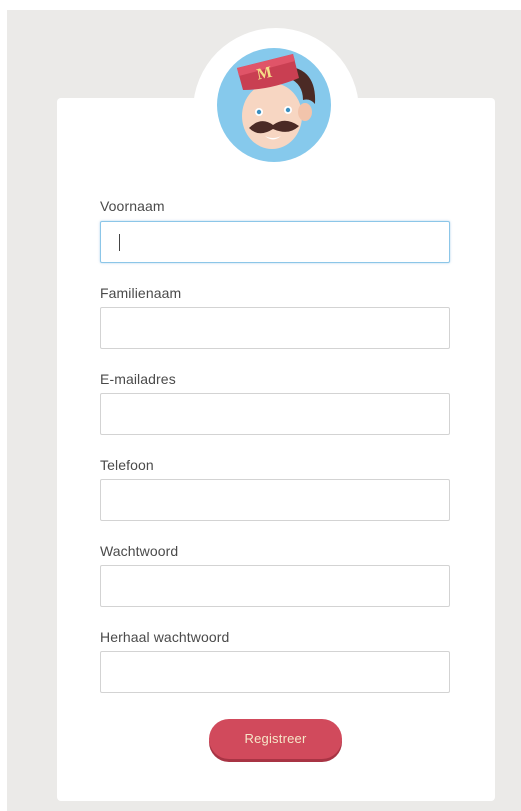 The height and width of the screenshot is (811, 521). What do you see at coordinates (127, 465) in the screenshot?
I see `phone-label: Telefoon` at bounding box center [127, 465].